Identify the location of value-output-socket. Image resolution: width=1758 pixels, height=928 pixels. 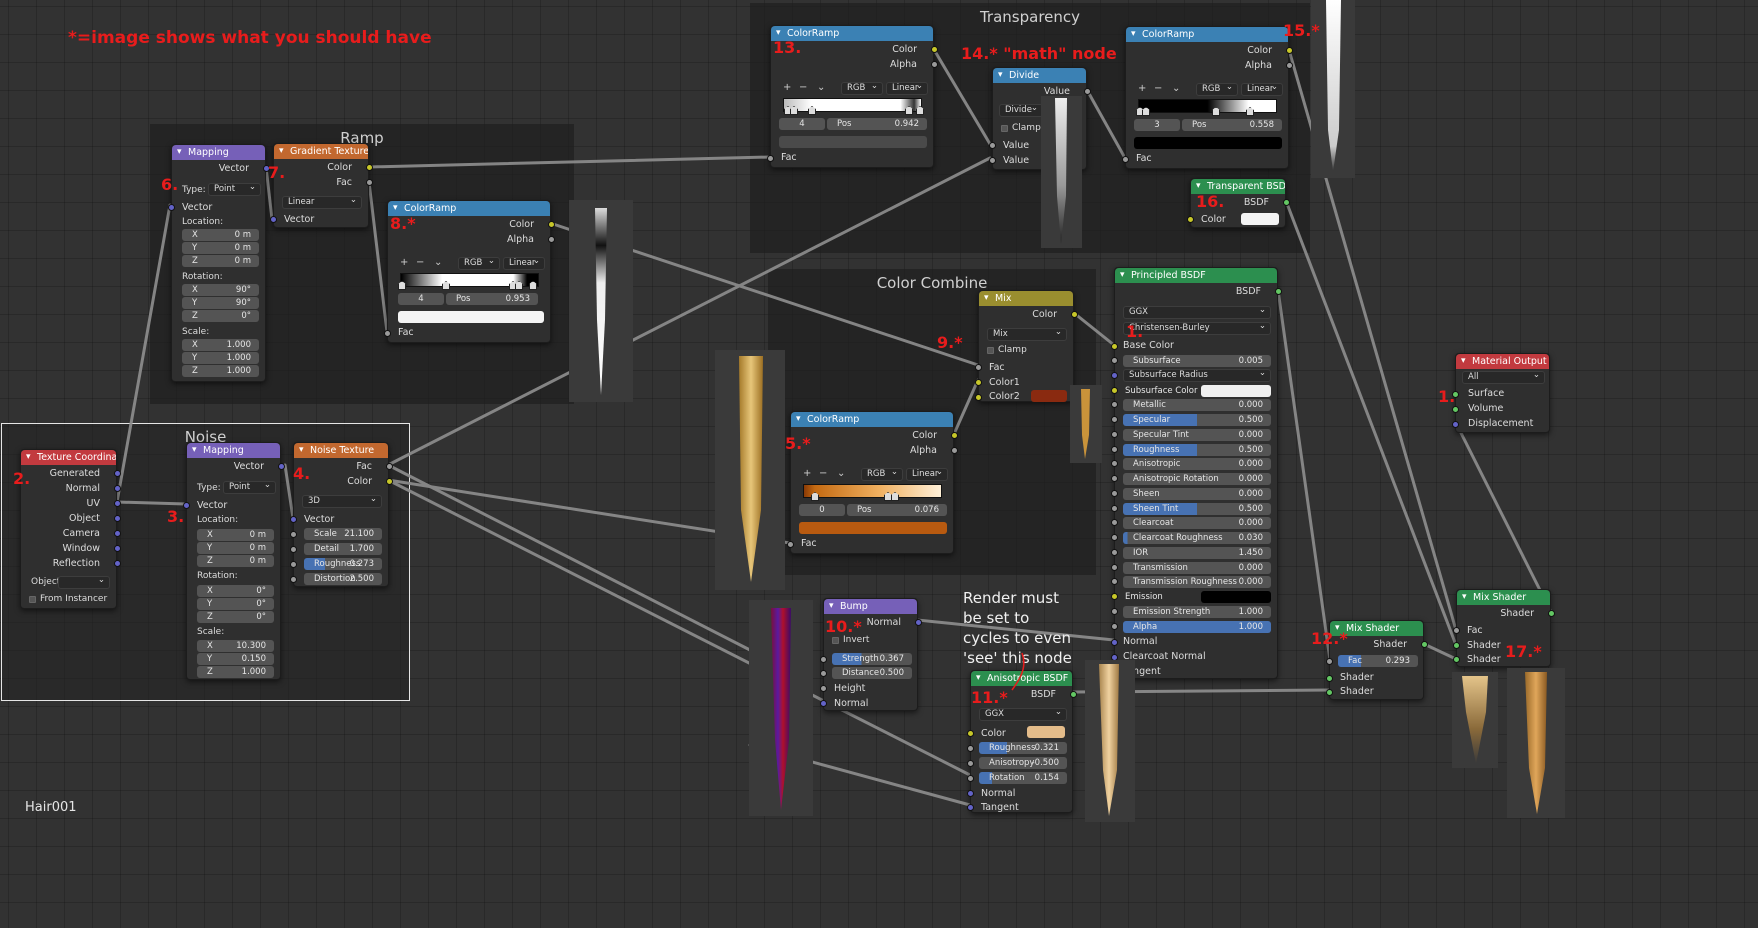
(1087, 91).